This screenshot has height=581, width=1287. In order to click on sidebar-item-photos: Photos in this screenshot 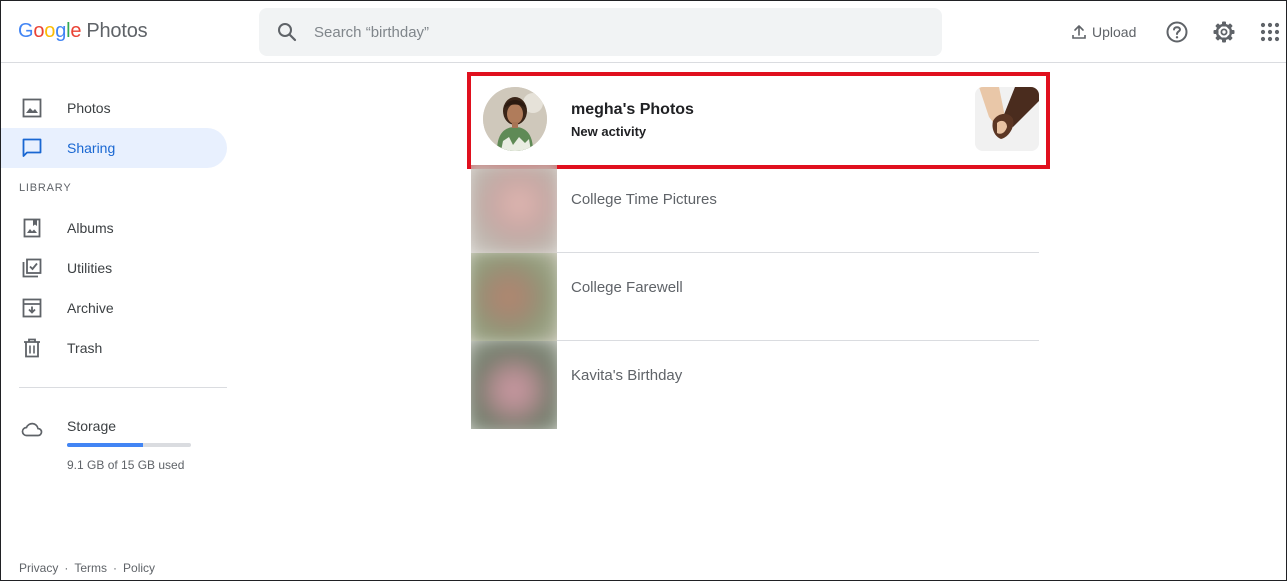, I will do `click(114, 108)`.